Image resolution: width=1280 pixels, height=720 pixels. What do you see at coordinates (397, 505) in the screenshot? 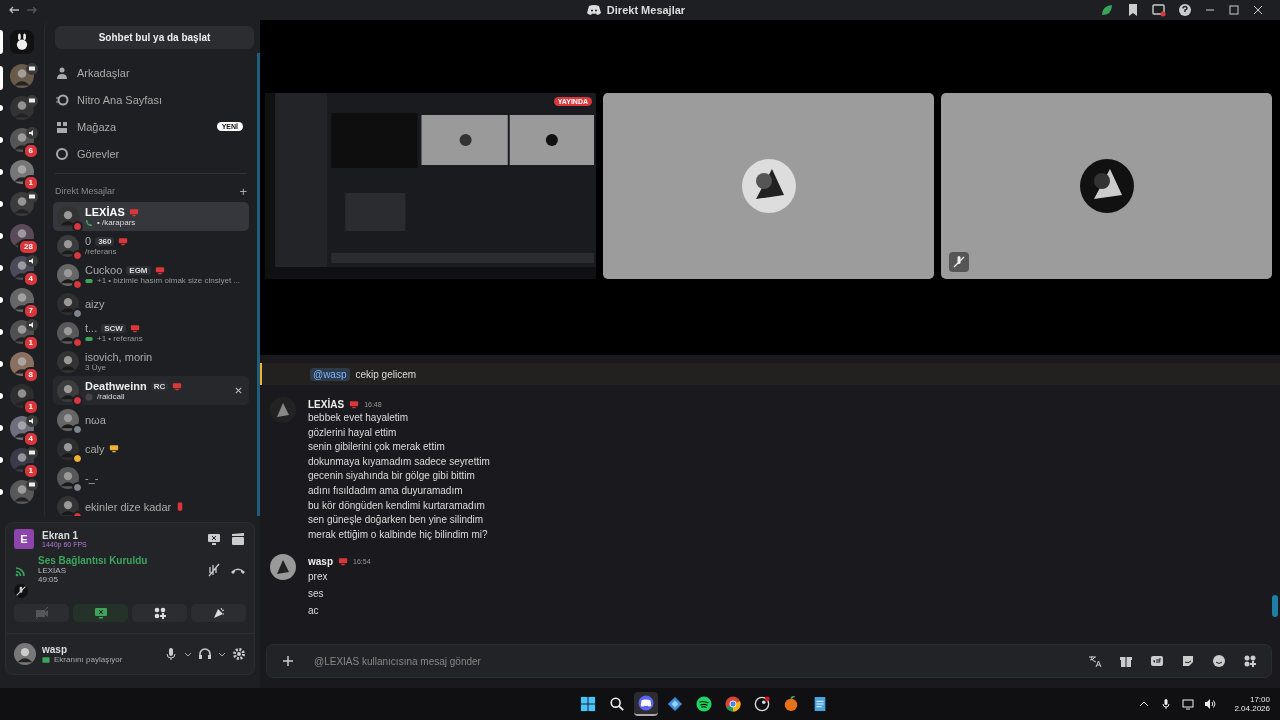
I see `message-text: bu kör döngüden kendimi kurtaramadım` at bounding box center [397, 505].